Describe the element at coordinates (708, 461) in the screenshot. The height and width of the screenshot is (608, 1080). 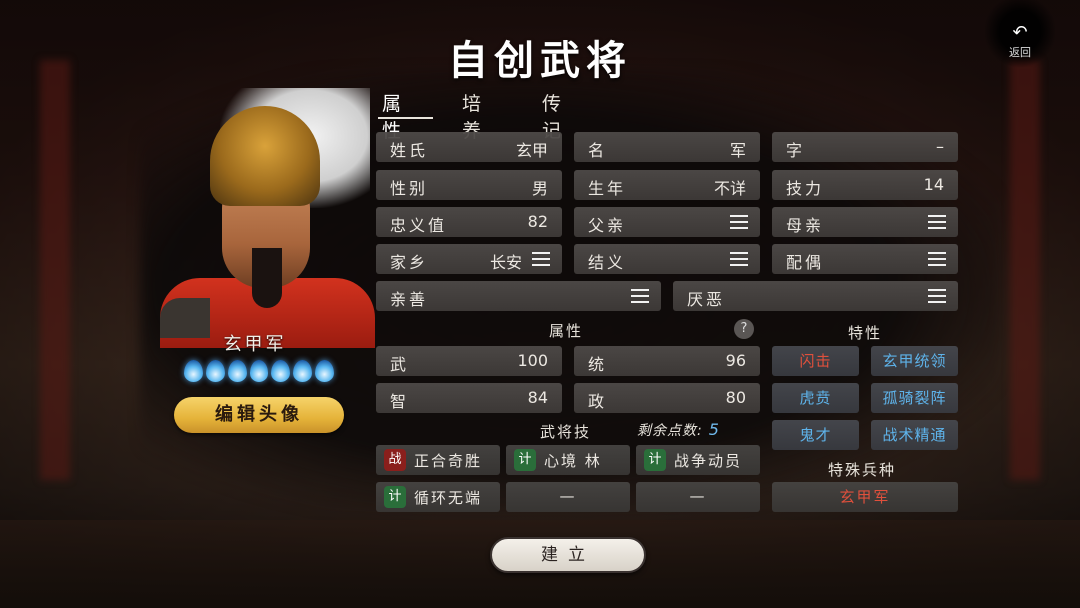
I see `skill-name: 战争动员` at that location.